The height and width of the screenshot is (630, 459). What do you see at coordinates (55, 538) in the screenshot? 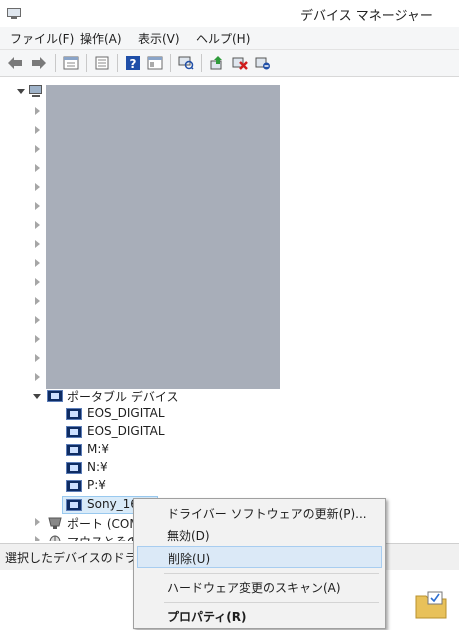
I see `mouse-icon` at bounding box center [55, 538].